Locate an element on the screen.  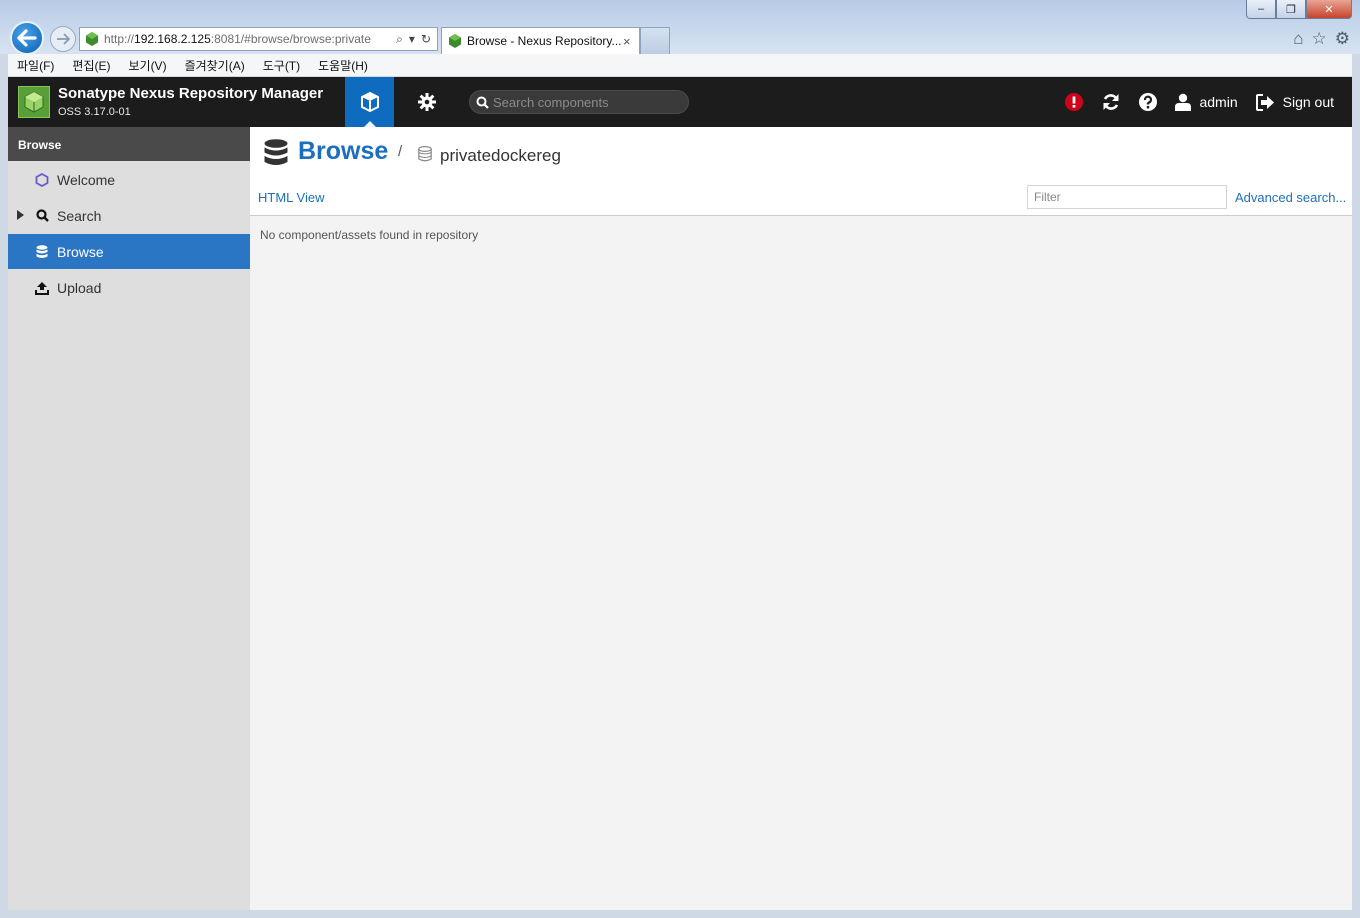
sidebar-item-label: Welcome is located at coordinates (86, 179).